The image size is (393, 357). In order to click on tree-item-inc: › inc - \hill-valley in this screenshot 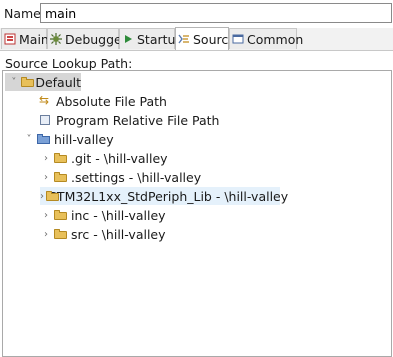, I will do `click(103, 215)`.